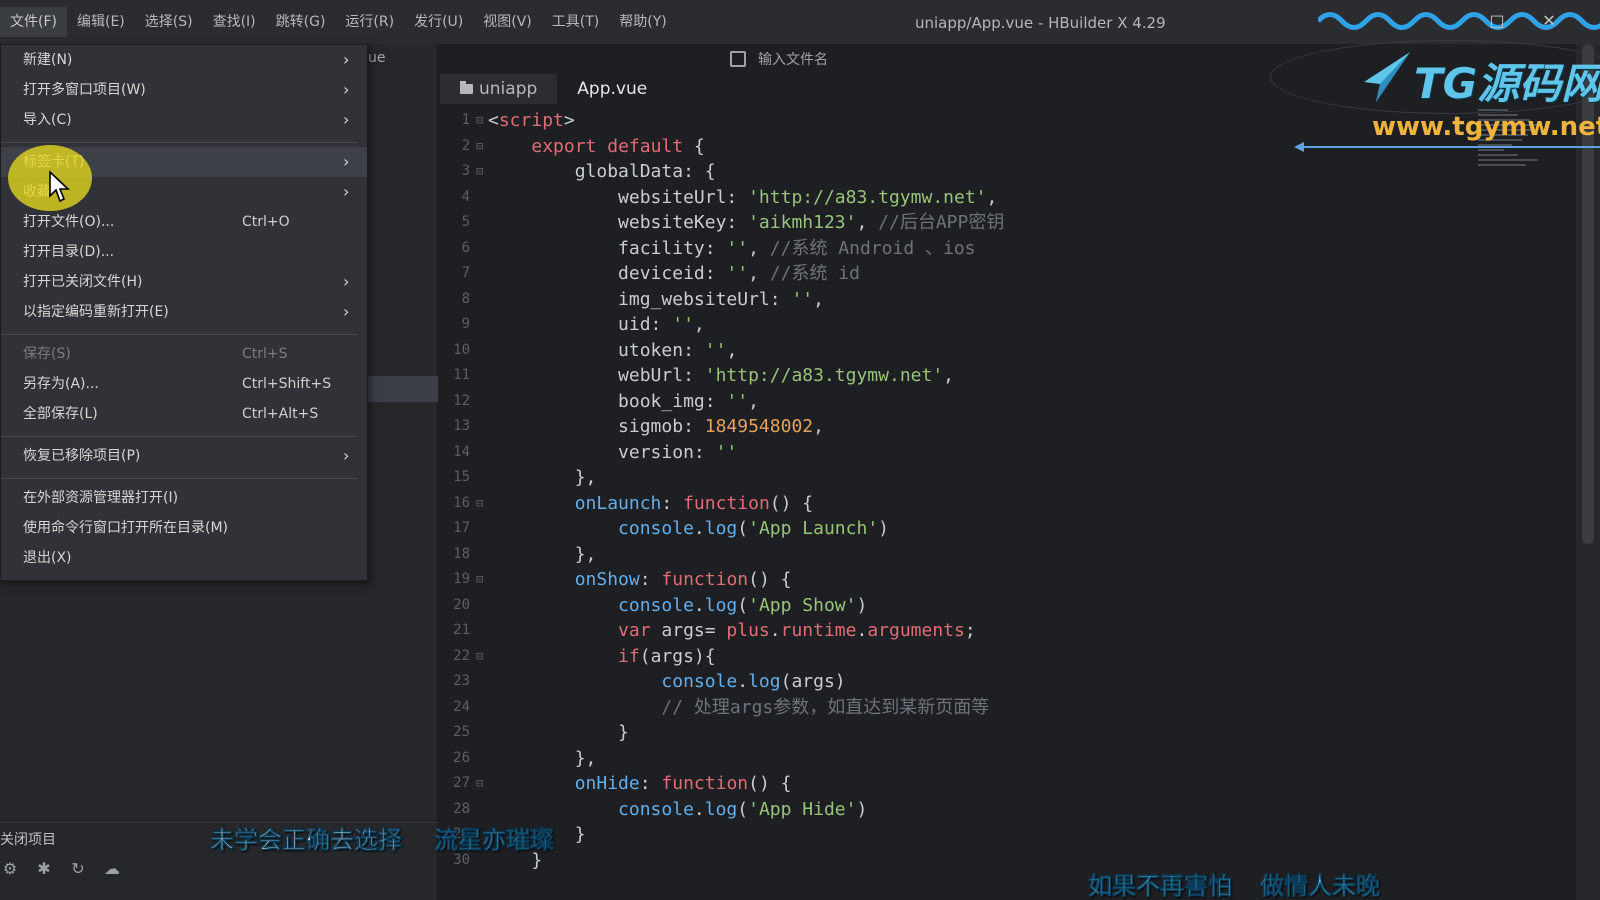 Image resolution: width=1600 pixels, height=900 pixels. Describe the element at coordinates (1010, 579) in the screenshot. I see `code-line: 19 ⊟ onShow: function() {` at that location.